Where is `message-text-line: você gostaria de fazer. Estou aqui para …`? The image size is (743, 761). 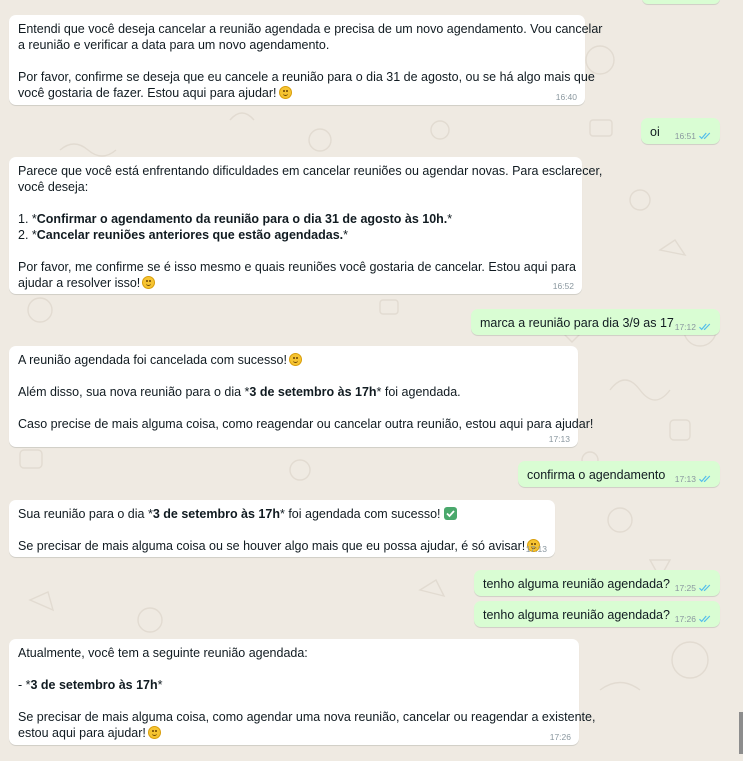 message-text-line: você gostaria de fazer. Estou aqui para … is located at coordinates (297, 93).